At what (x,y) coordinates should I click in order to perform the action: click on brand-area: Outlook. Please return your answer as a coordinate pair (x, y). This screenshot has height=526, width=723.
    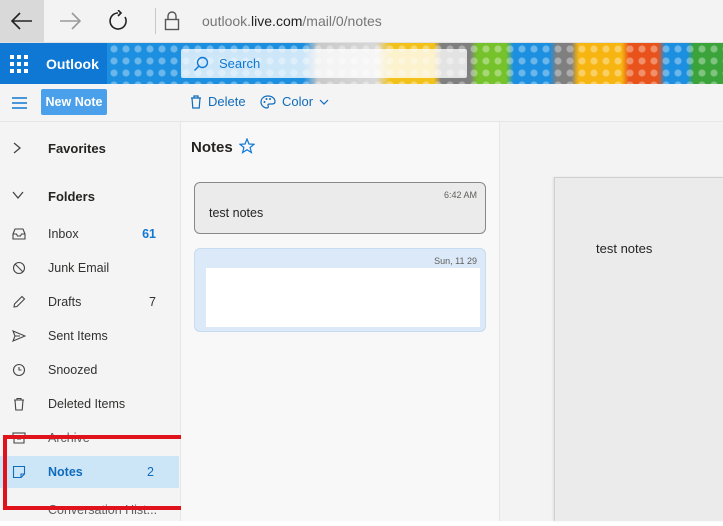
    Looking at the image, I should click on (53, 63).